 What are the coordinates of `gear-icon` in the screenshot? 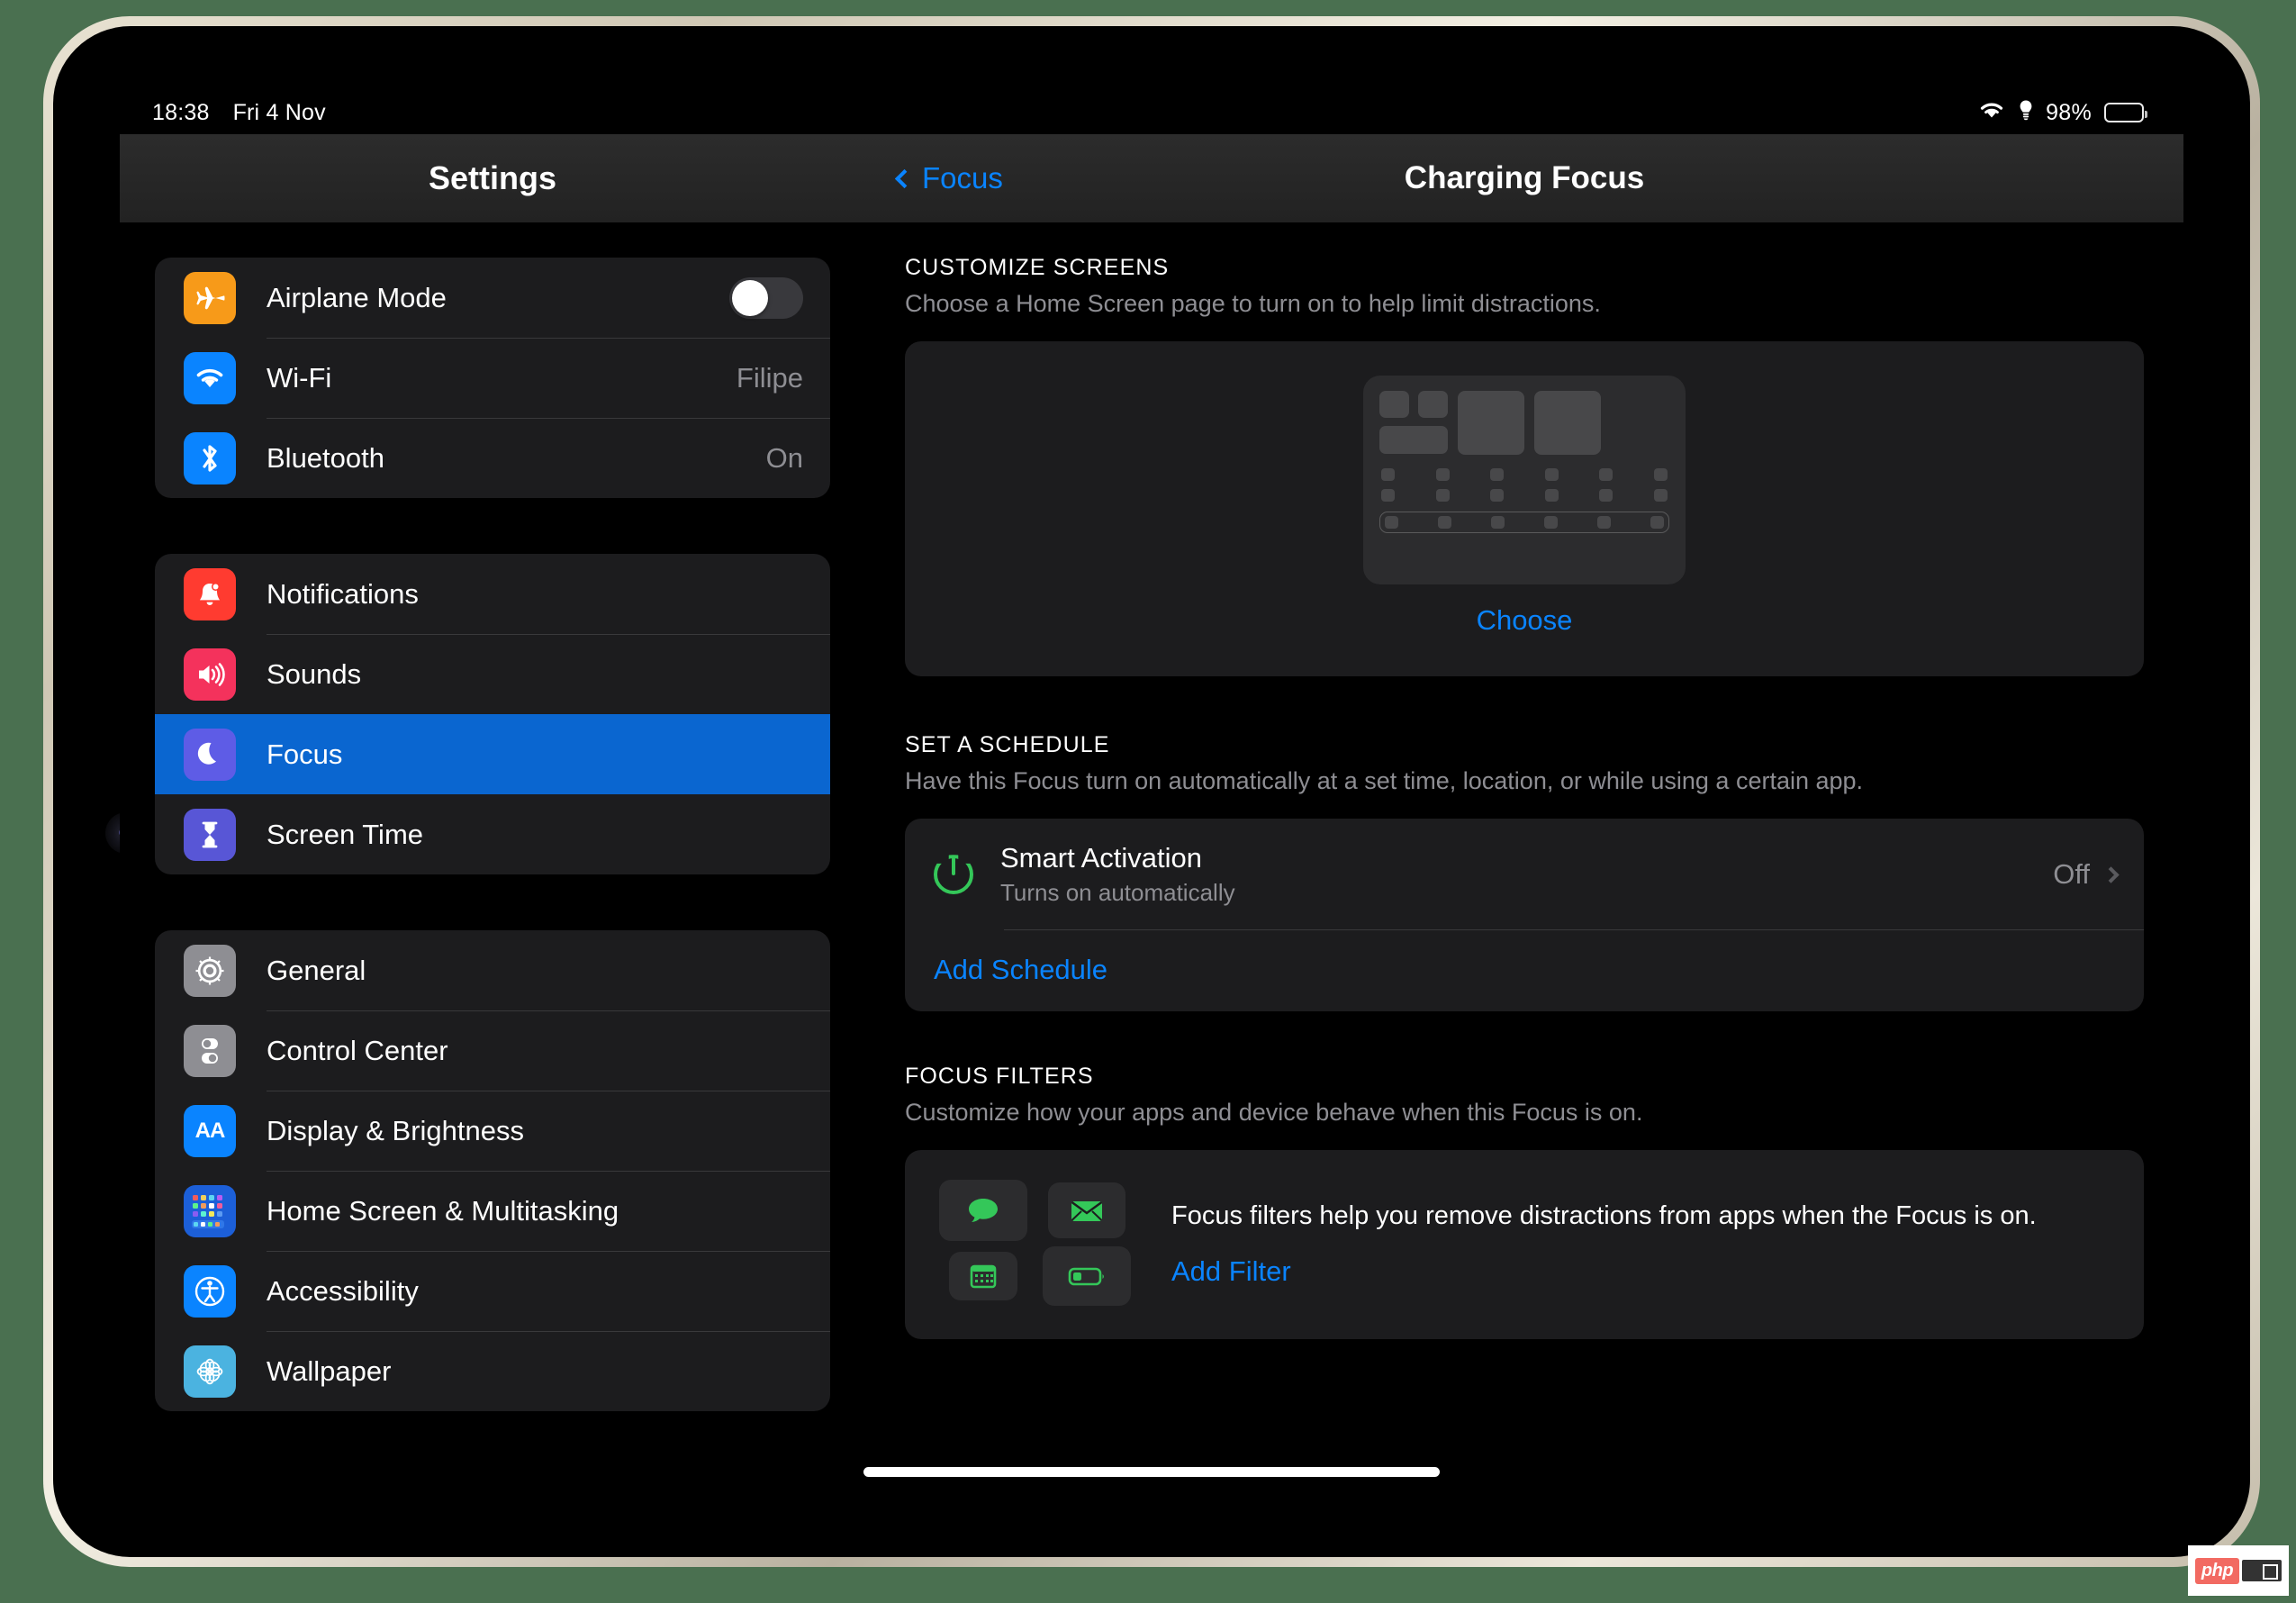 It's located at (210, 970).